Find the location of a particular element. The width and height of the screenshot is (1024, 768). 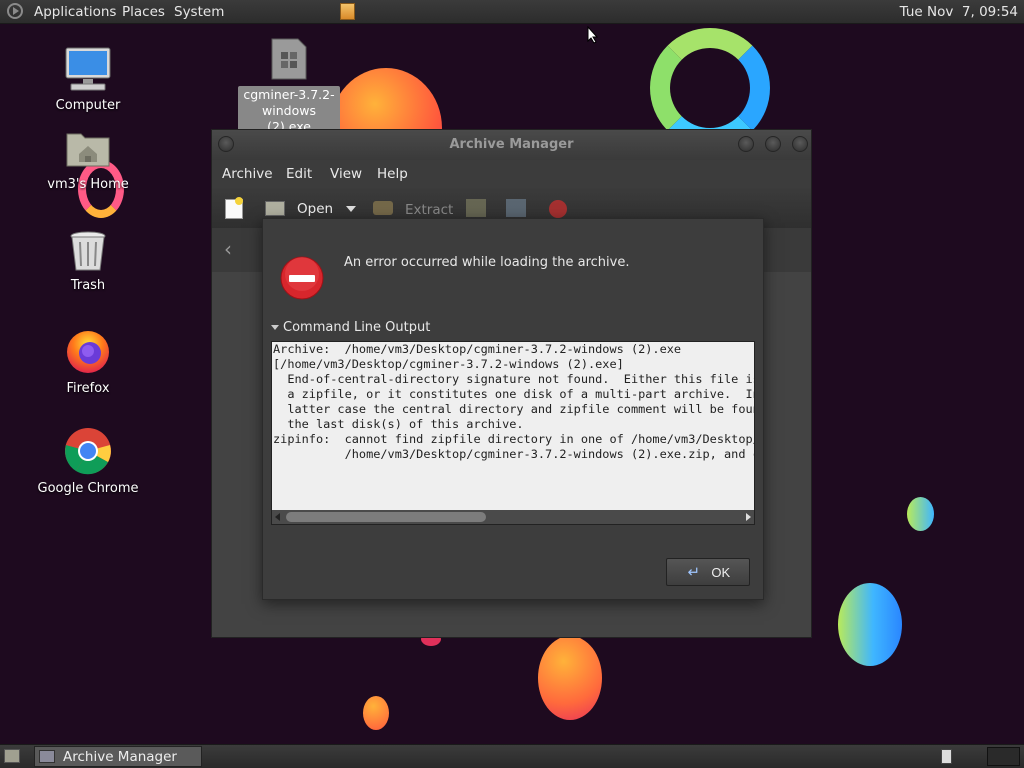

desktop-file-cgminer: cgminer-3.7.2- windows (2).exe is located at coordinates (289, 87).